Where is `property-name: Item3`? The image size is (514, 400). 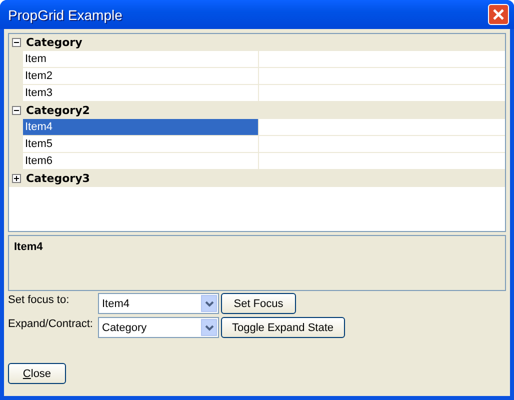 property-name: Item3 is located at coordinates (141, 93).